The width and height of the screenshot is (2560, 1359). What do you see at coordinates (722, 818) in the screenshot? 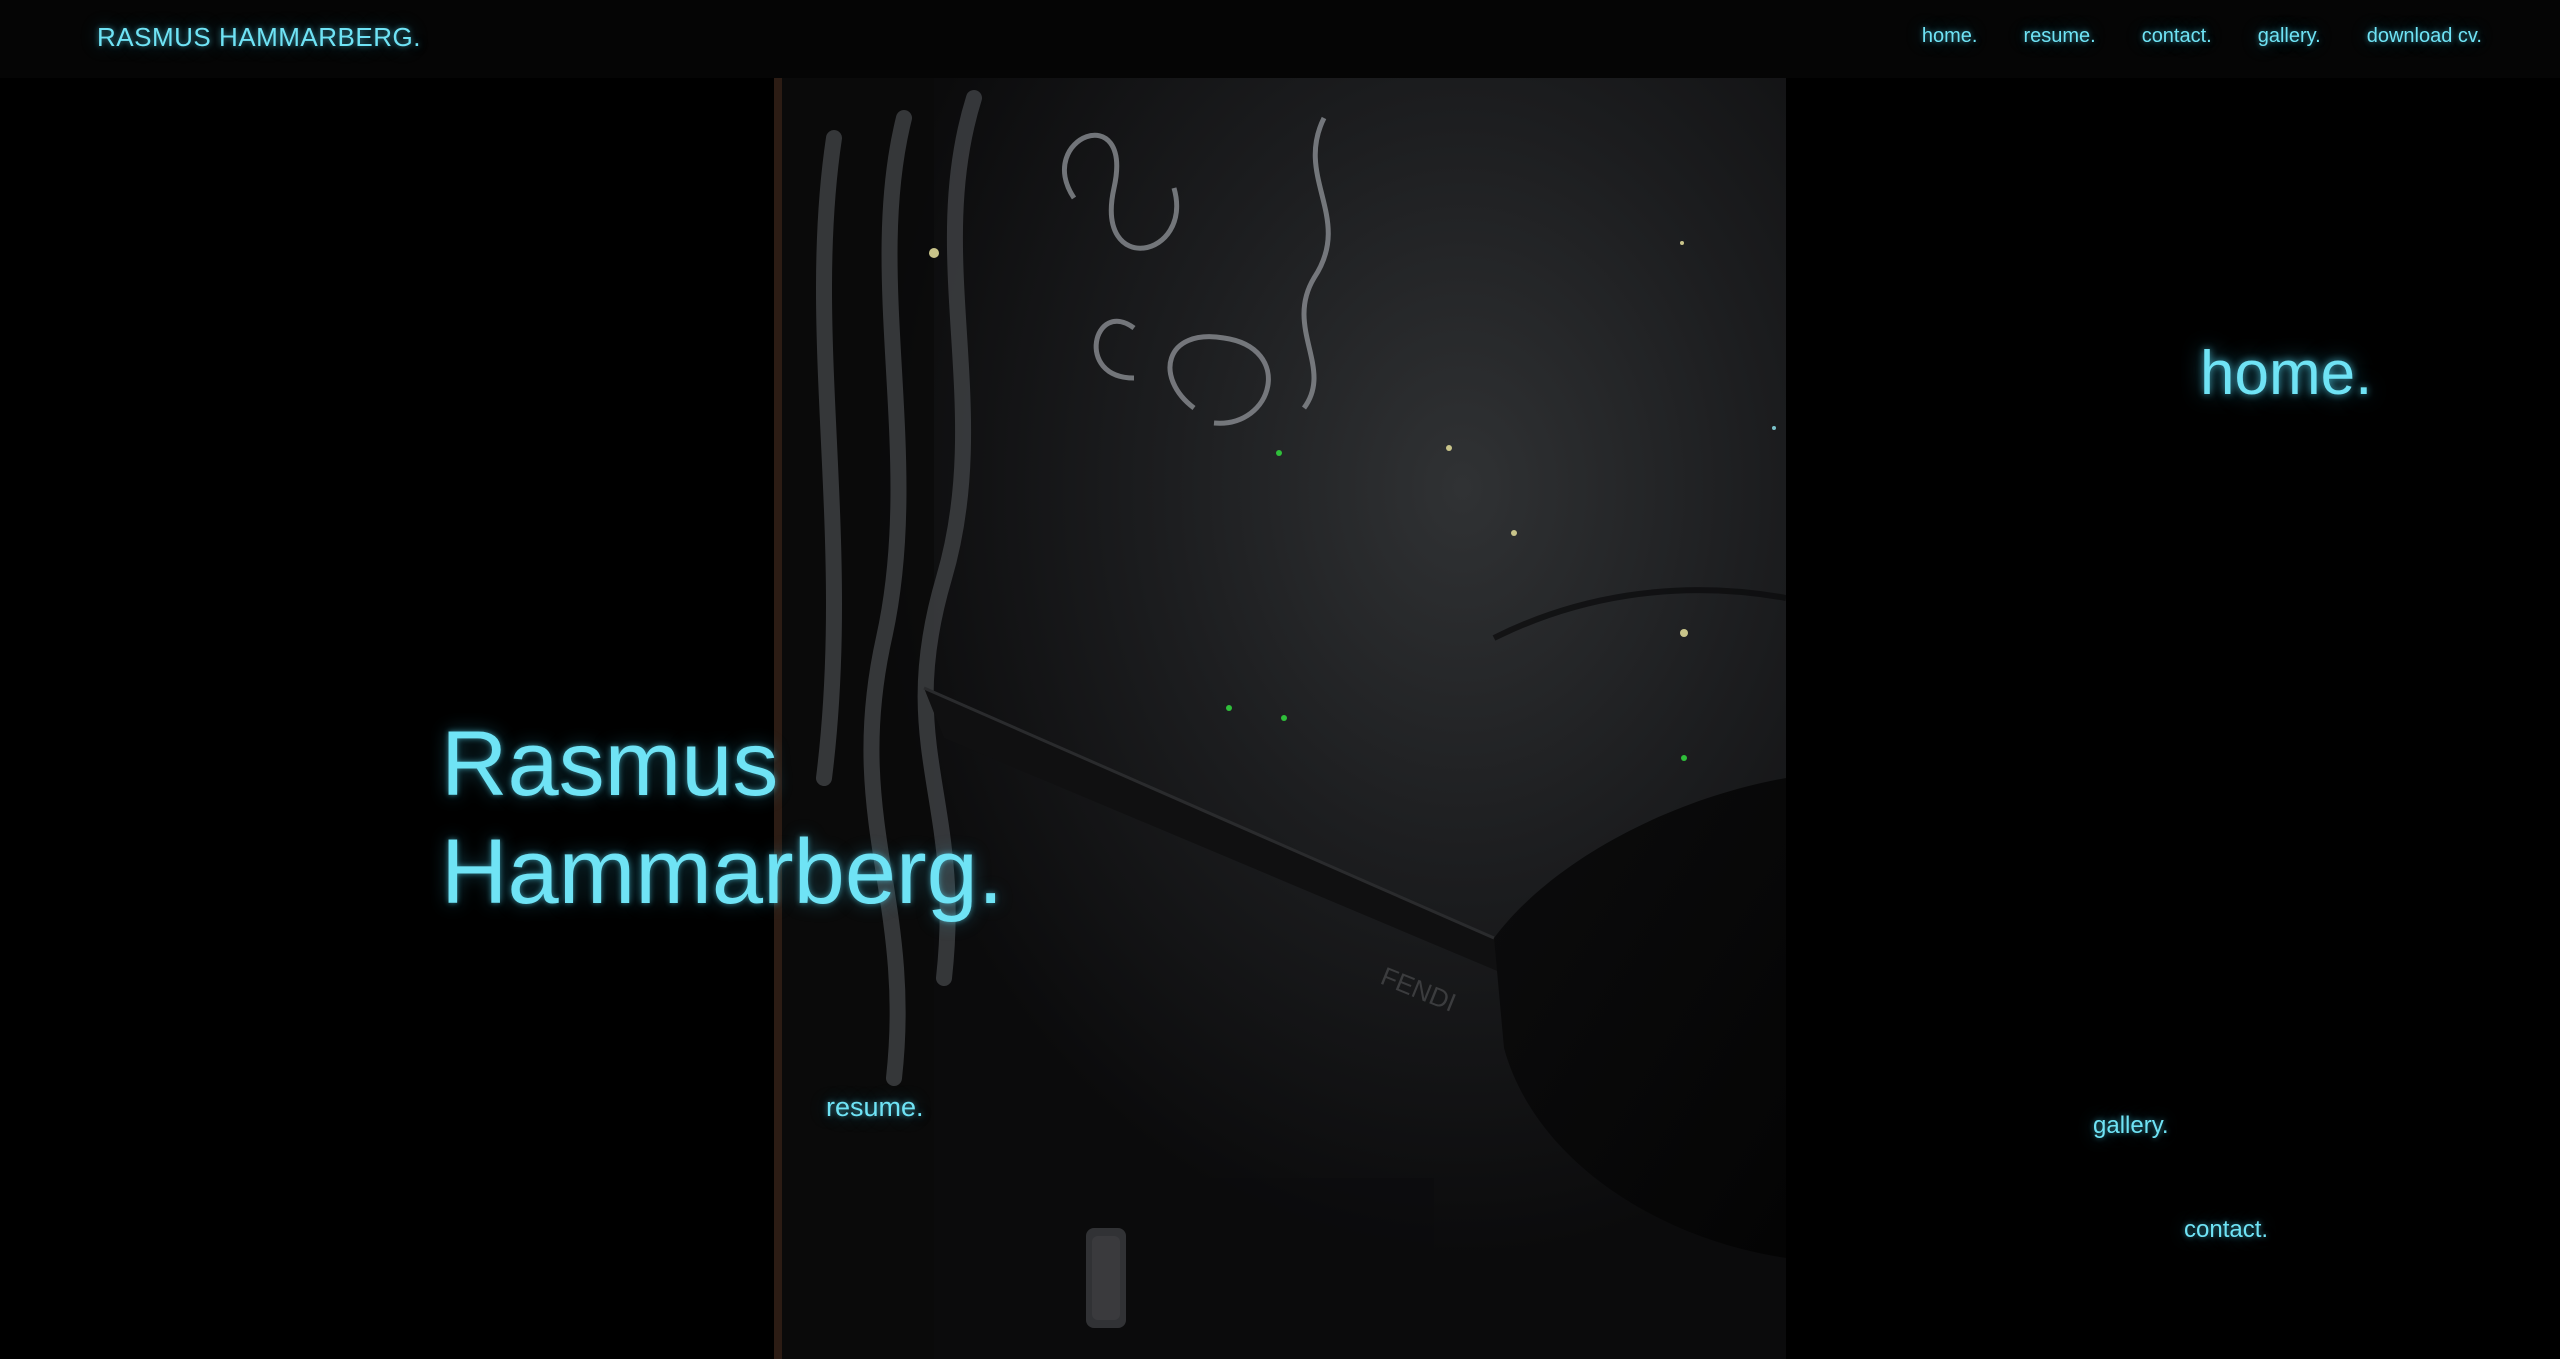
I see `hero-title: Rasmus Hammarberg.` at bounding box center [722, 818].